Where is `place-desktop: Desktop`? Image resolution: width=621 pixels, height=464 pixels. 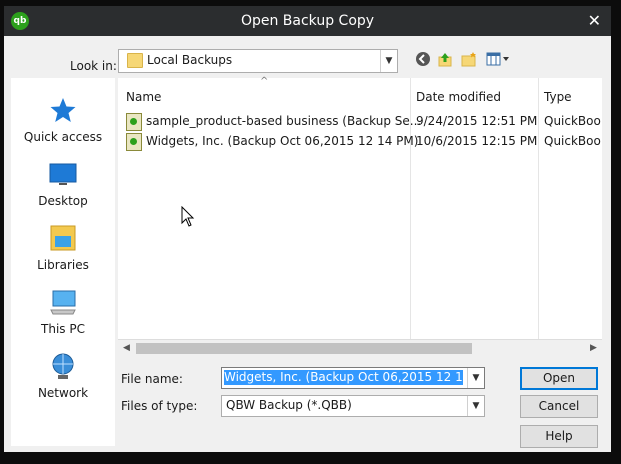 place-desktop: Desktop is located at coordinates (63, 190).